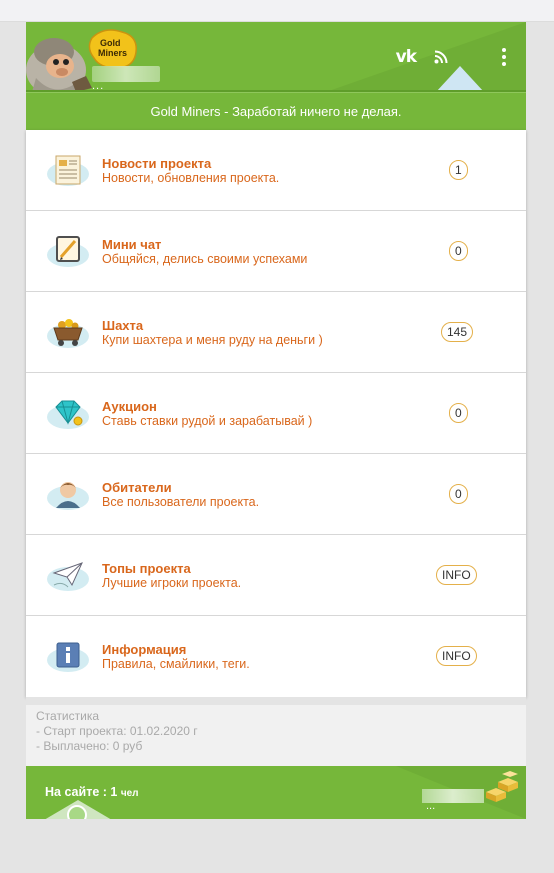 This screenshot has height=873, width=554. I want to click on list-item-tops: Топы проекта Лучшие игроки проекта. INFO, so click(276, 575).